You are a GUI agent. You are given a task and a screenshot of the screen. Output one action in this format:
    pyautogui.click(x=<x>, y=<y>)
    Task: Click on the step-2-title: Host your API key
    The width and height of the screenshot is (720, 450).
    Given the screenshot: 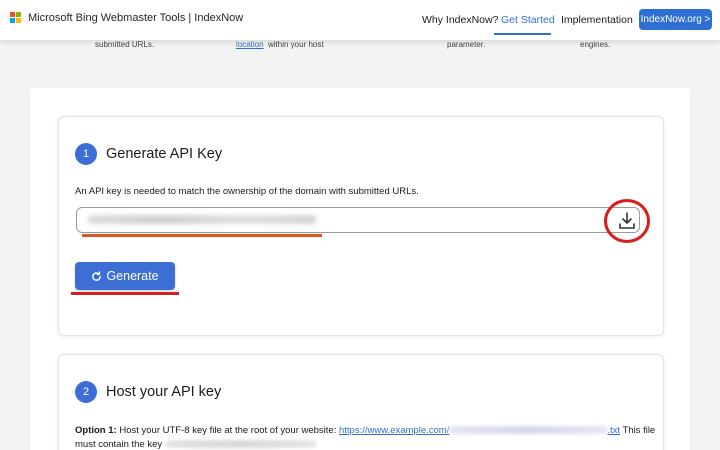 What is the action you would take?
    pyautogui.click(x=164, y=392)
    